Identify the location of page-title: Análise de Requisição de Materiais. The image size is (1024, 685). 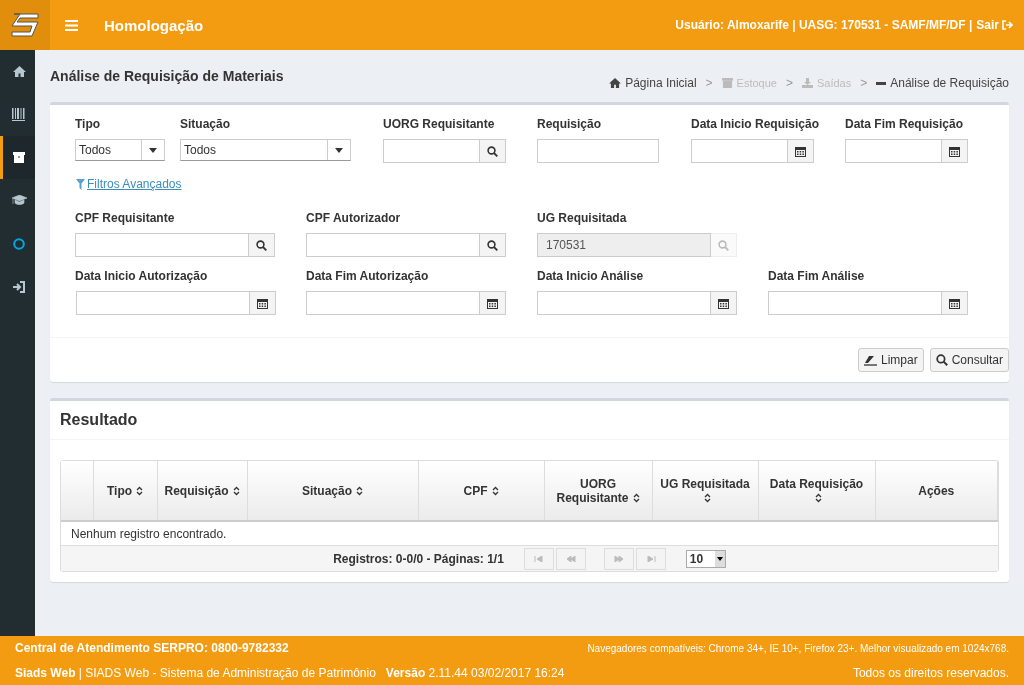
(167, 76).